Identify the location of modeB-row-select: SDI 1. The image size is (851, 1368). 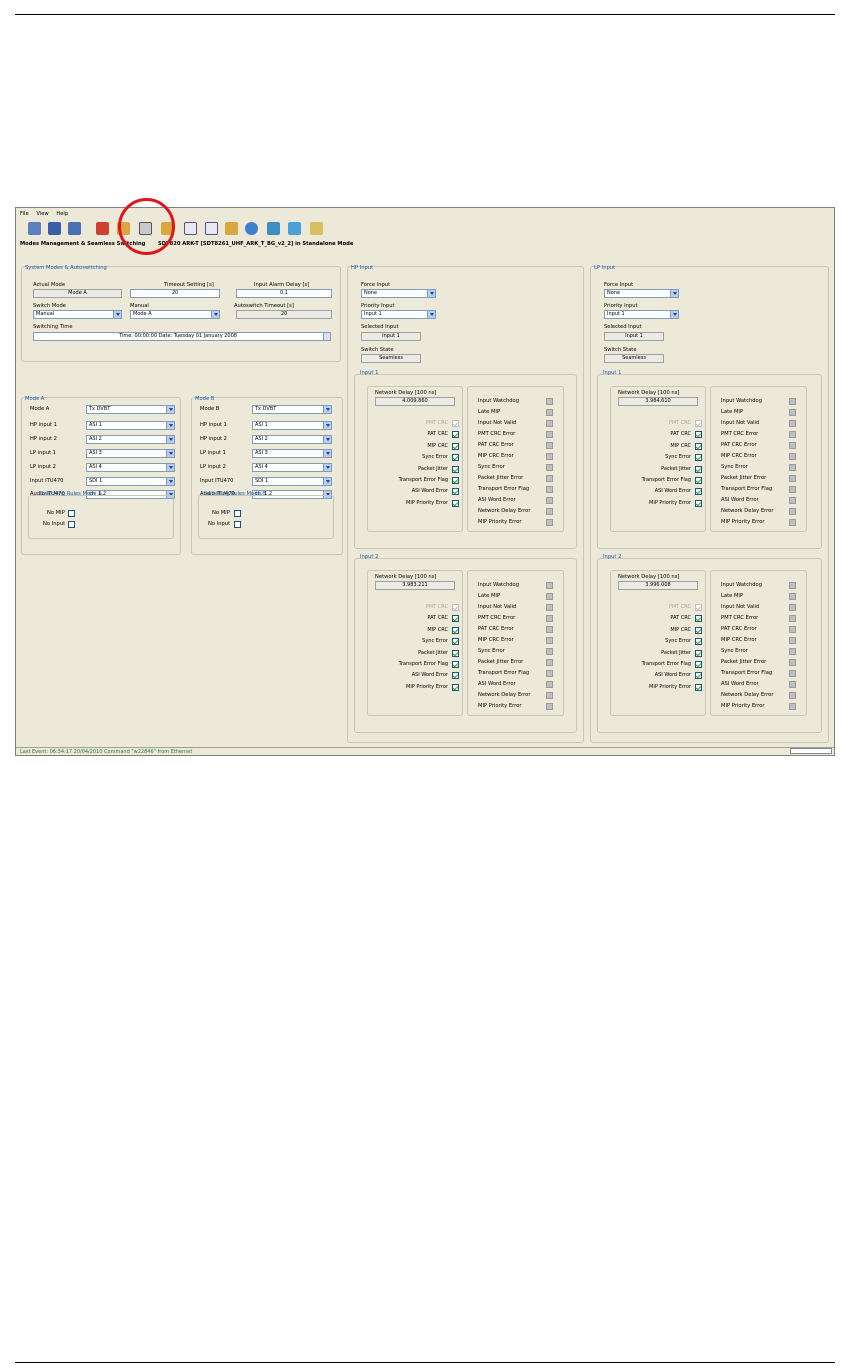
(292, 481).